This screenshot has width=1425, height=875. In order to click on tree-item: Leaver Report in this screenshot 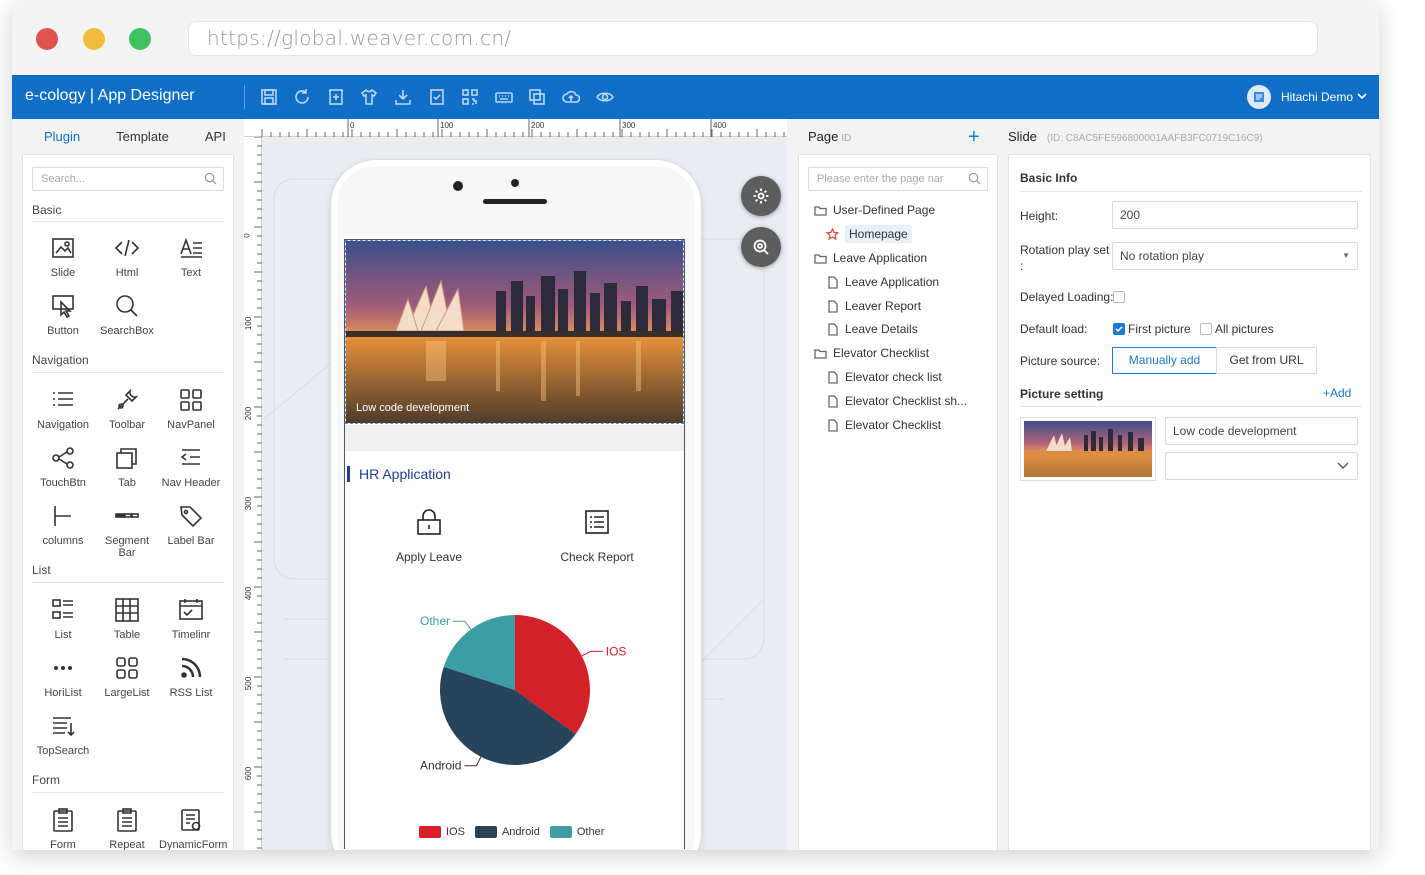, I will do `click(873, 306)`.